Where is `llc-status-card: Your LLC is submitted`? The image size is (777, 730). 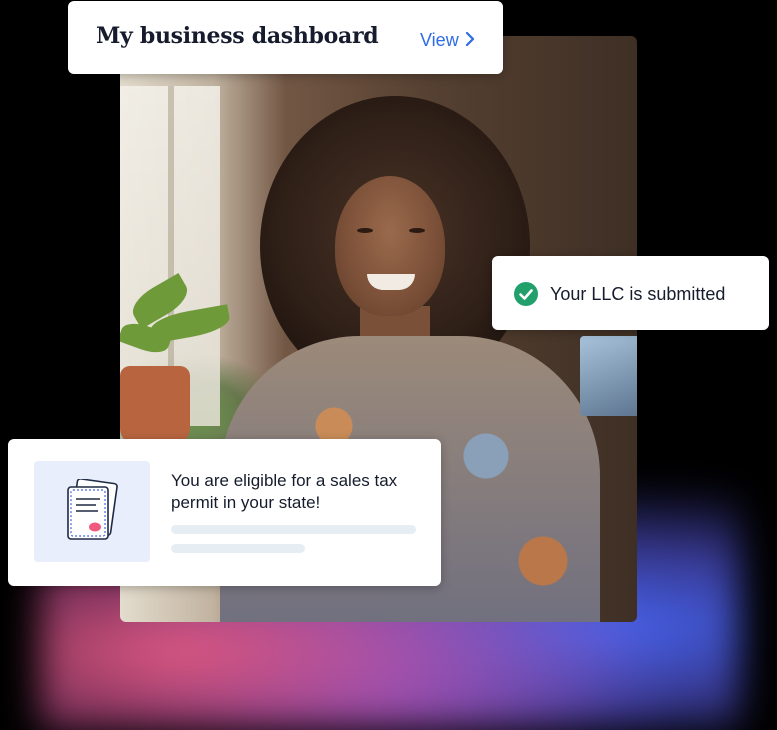 llc-status-card: Your LLC is submitted is located at coordinates (630, 293).